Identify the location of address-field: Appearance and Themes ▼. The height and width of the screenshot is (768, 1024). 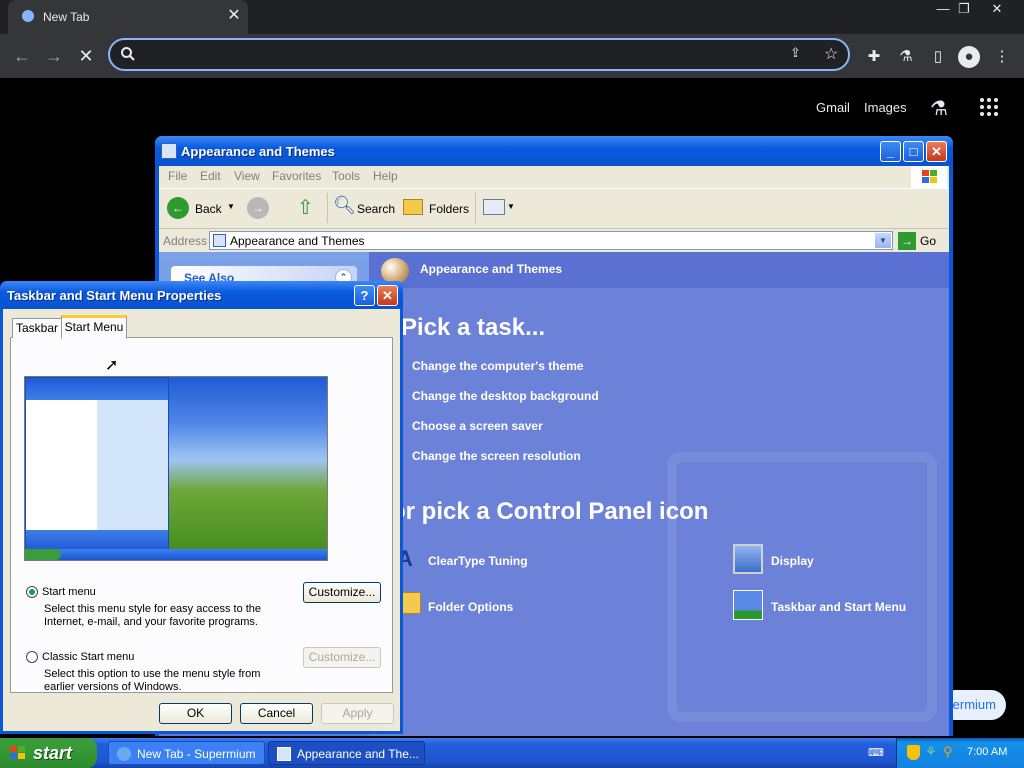
(551, 240).